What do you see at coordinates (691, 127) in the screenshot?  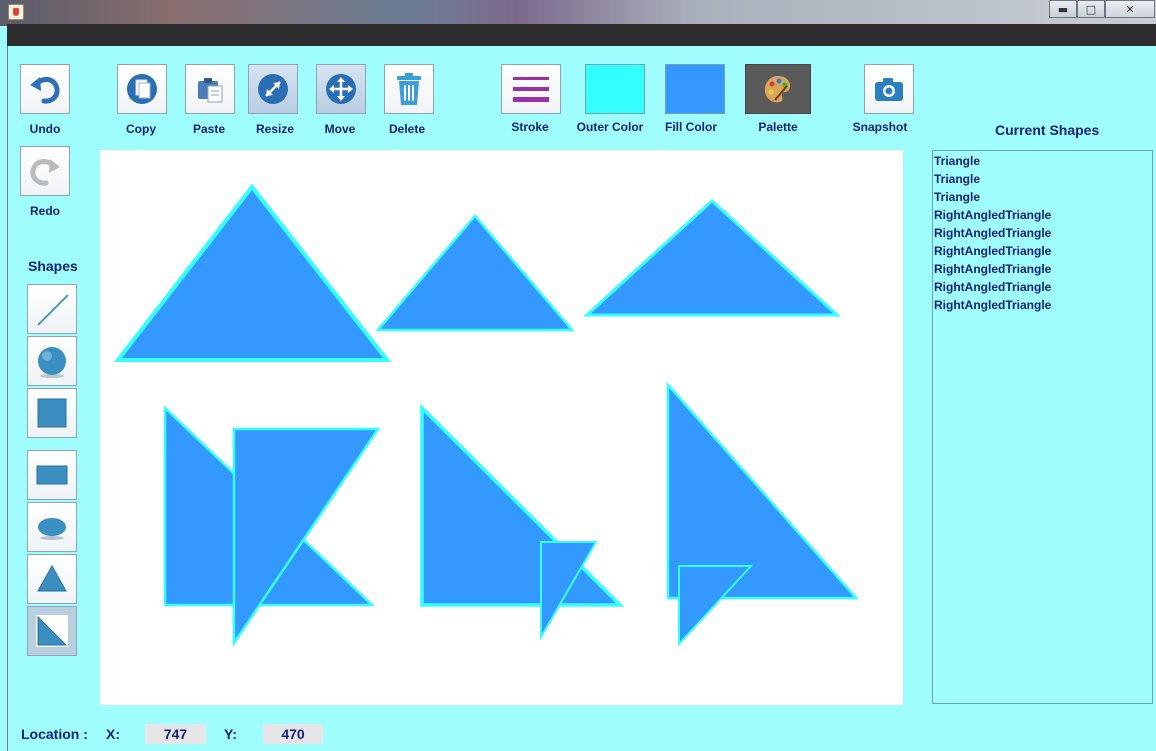 I see `fill-color-label: Fill Color` at bounding box center [691, 127].